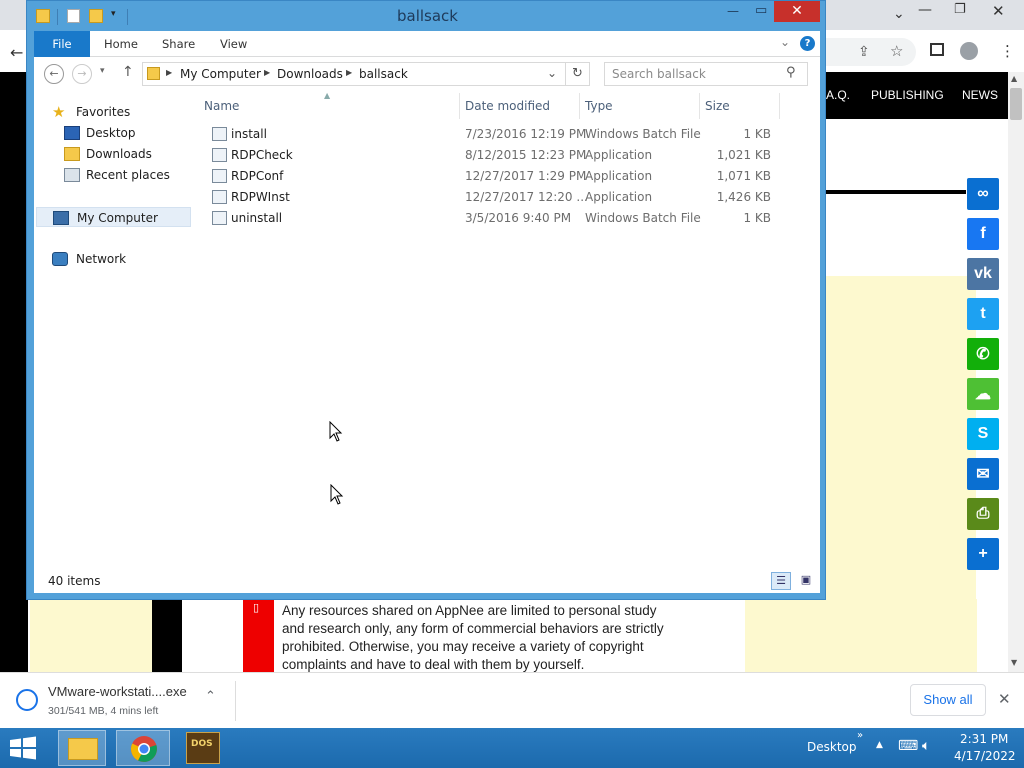 The image size is (1024, 768). Describe the element at coordinates (128, 72) in the screenshot. I see `up-folder-icon: ↑` at that location.